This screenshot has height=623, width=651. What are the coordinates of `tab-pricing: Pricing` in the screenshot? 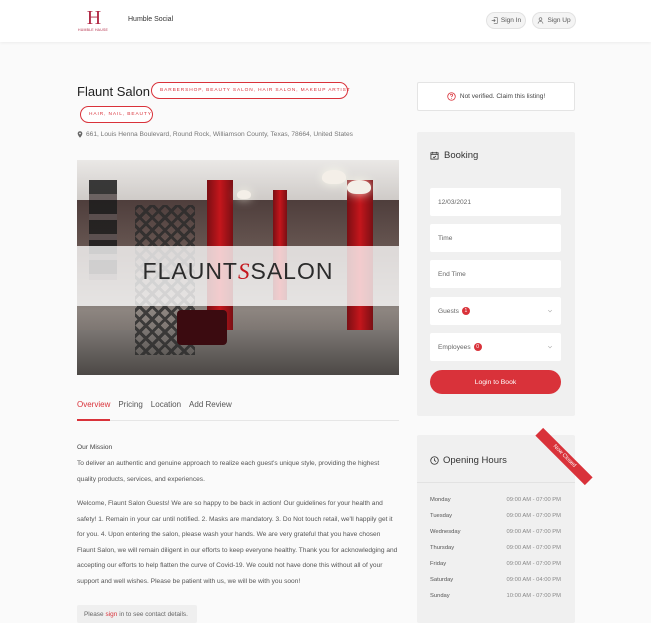 It's located at (130, 404).